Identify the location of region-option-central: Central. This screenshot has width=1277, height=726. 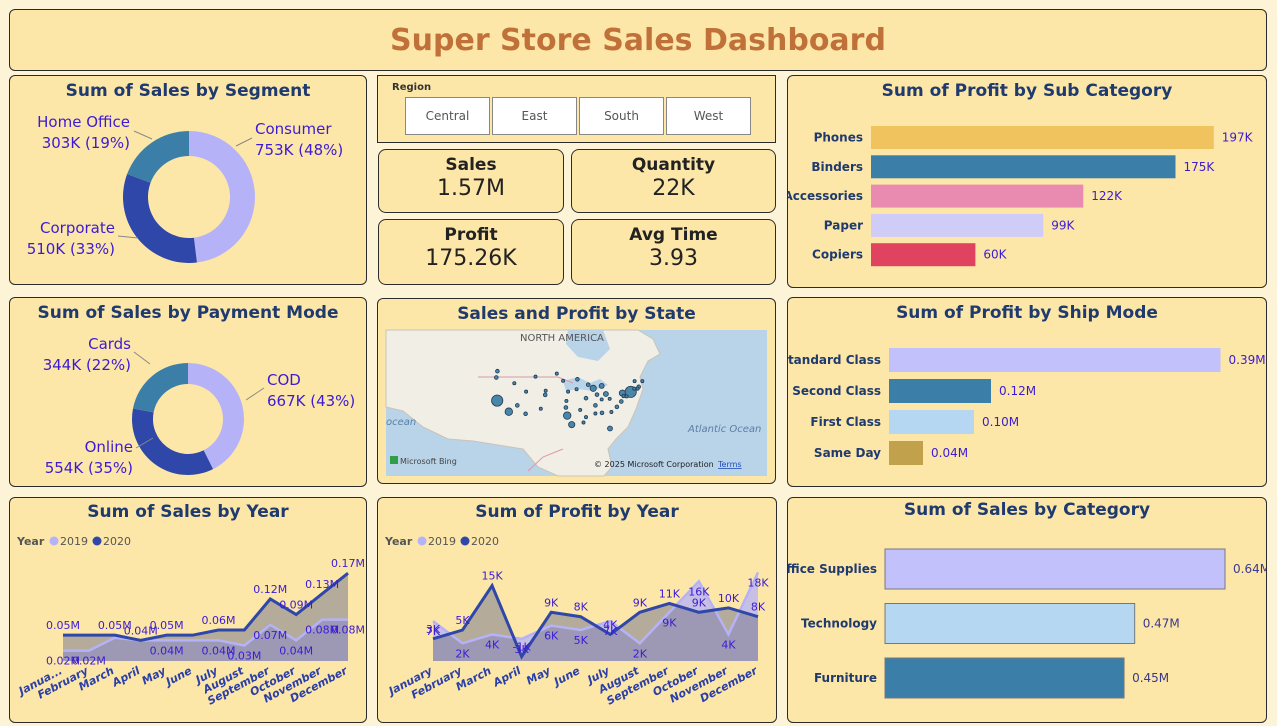
(447, 116).